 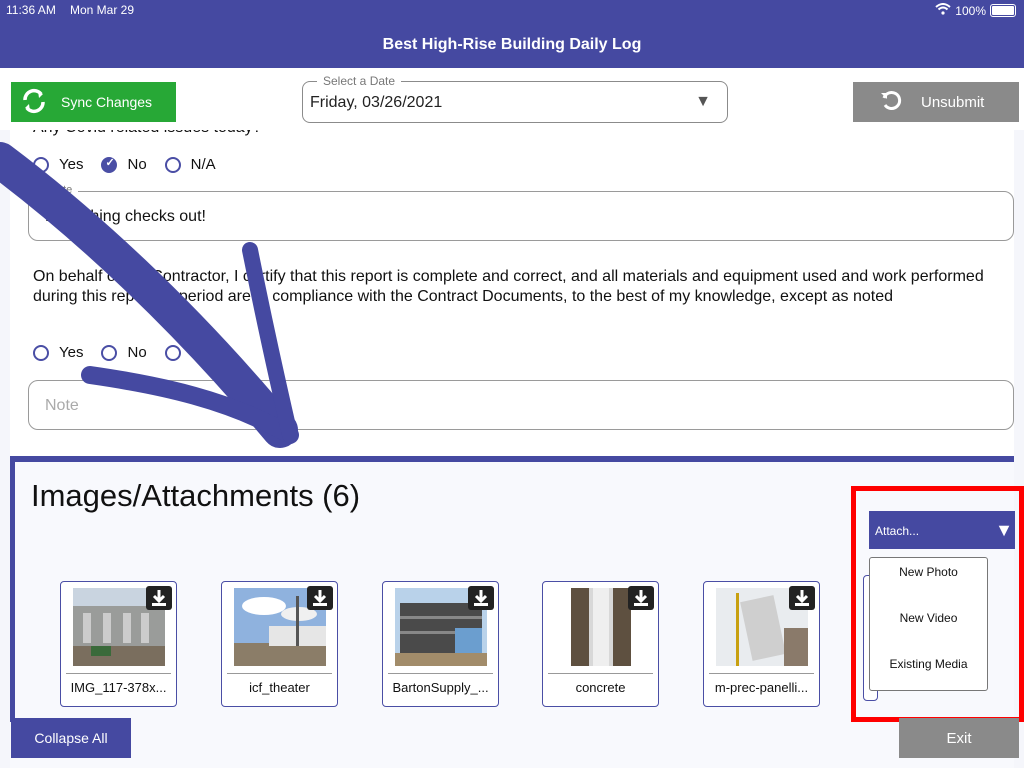 I want to click on note-value: Everything checks out!, so click(x=125, y=216).